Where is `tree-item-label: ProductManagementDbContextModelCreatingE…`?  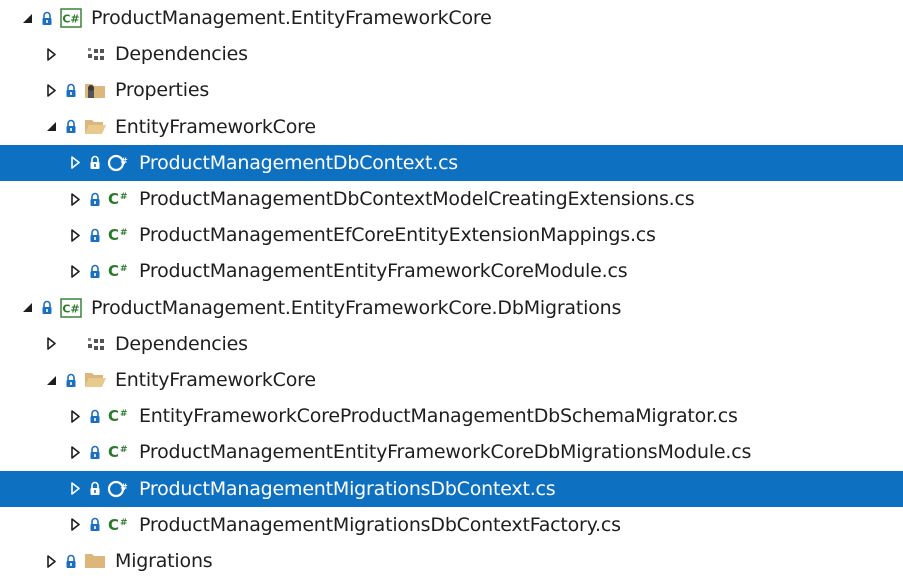 tree-item-label: ProductManagementDbContextModelCreatingE… is located at coordinates (417, 199).